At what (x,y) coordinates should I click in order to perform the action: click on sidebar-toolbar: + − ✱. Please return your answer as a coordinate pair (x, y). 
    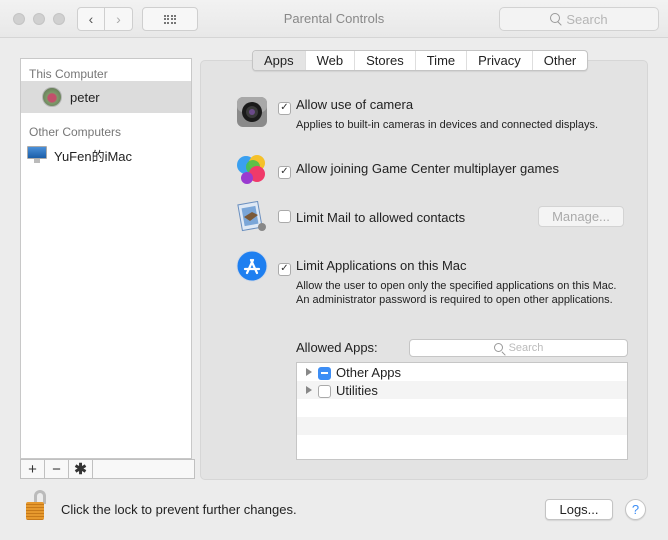
    Looking at the image, I should click on (107, 469).